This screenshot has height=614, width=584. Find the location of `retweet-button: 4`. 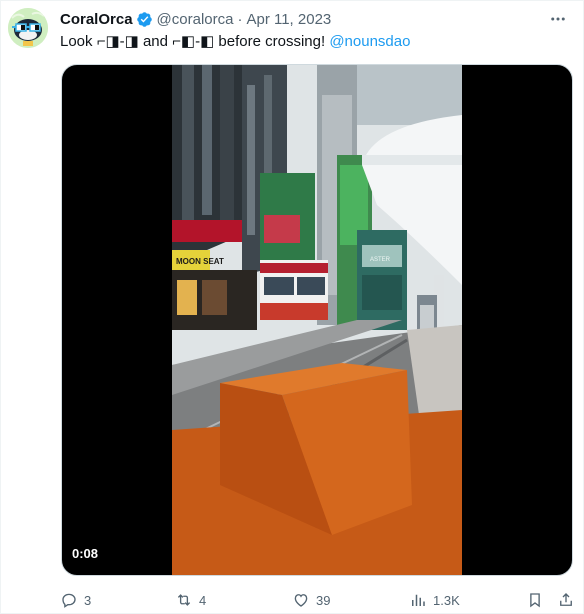

retweet-button: 4 is located at coordinates (190, 600).